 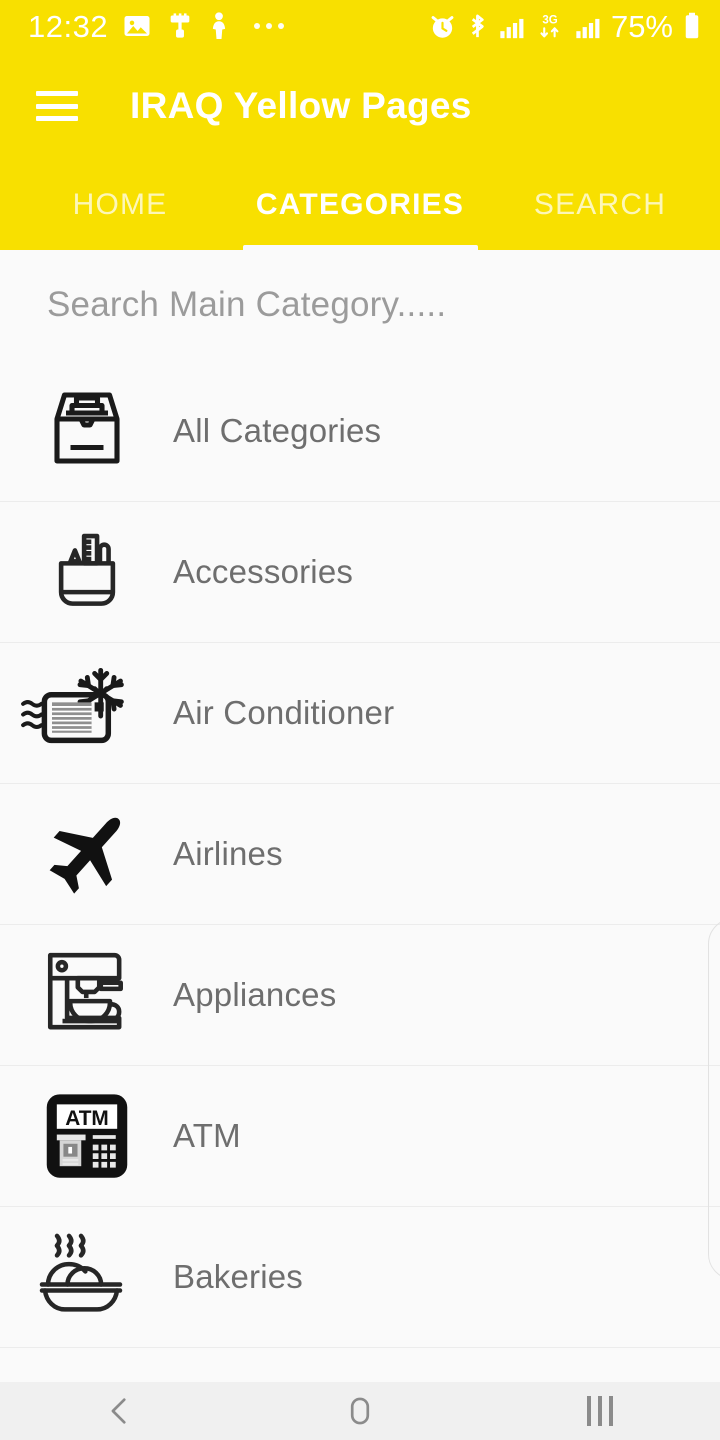 I want to click on tab-search: SEARCH, so click(x=600, y=205).